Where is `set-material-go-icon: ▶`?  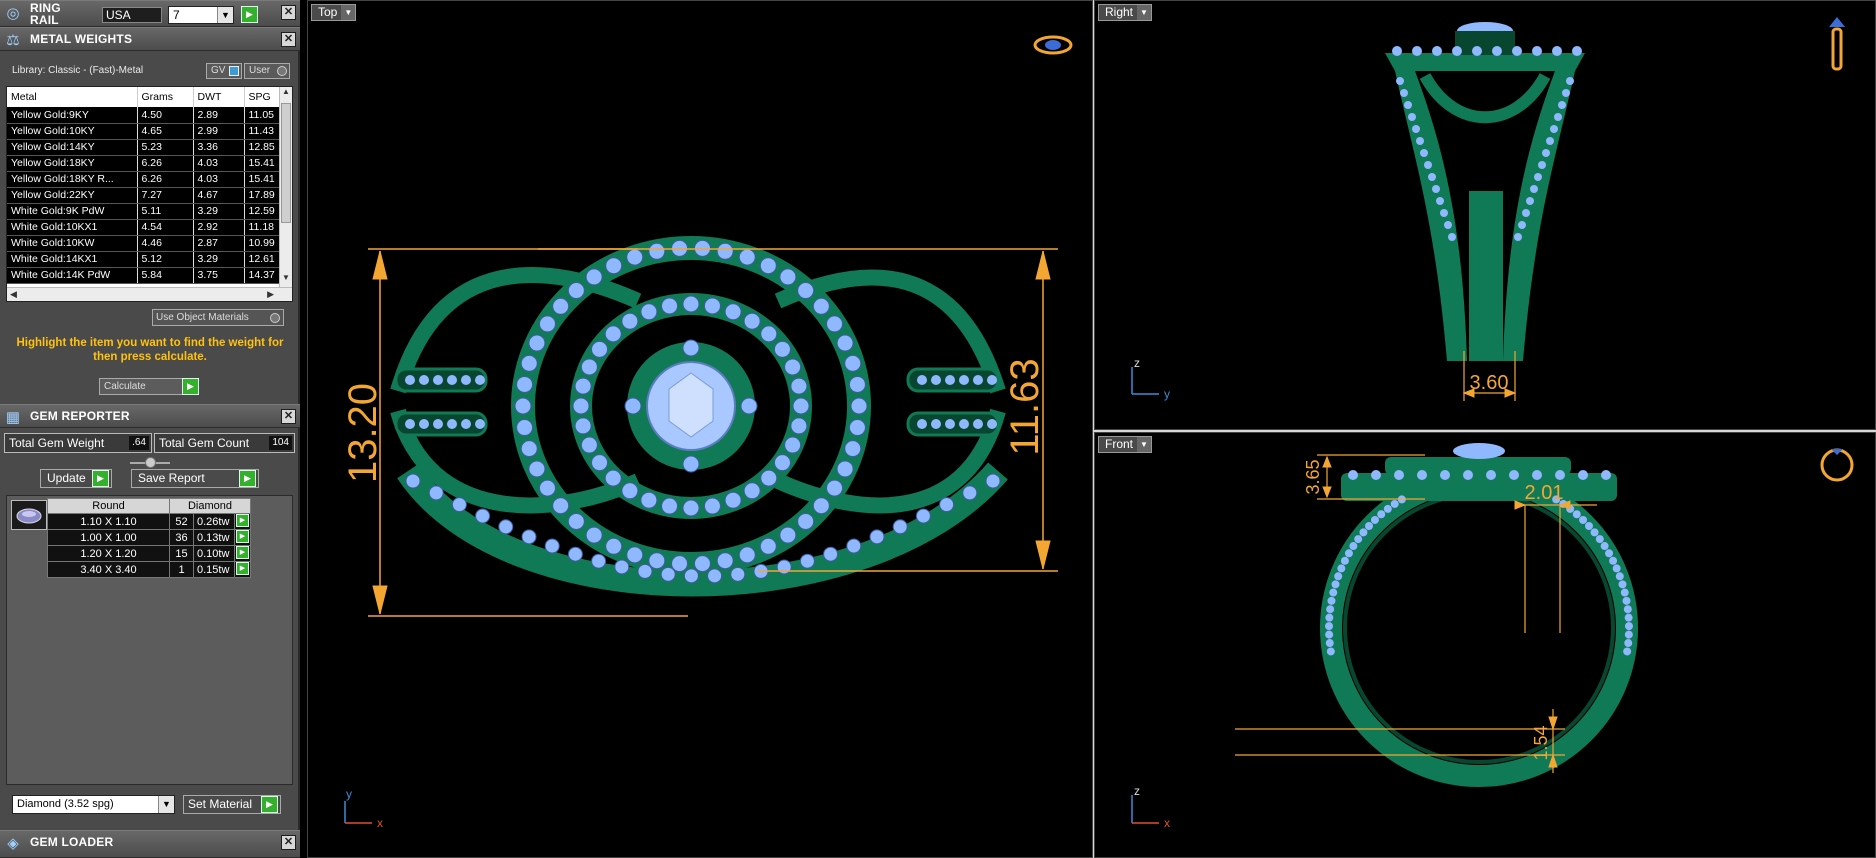
set-material-go-icon: ▶ is located at coordinates (269, 804).